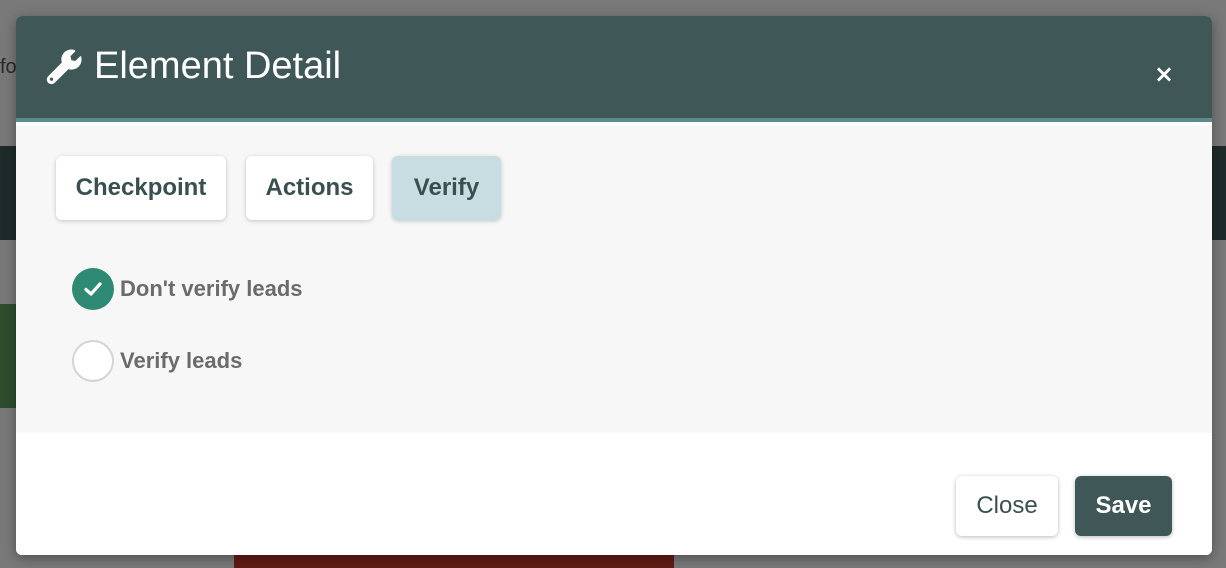 Image resolution: width=1226 pixels, height=568 pixels. Describe the element at coordinates (141, 188) in the screenshot. I see `tab-checkpoint: Checkpoint` at that location.